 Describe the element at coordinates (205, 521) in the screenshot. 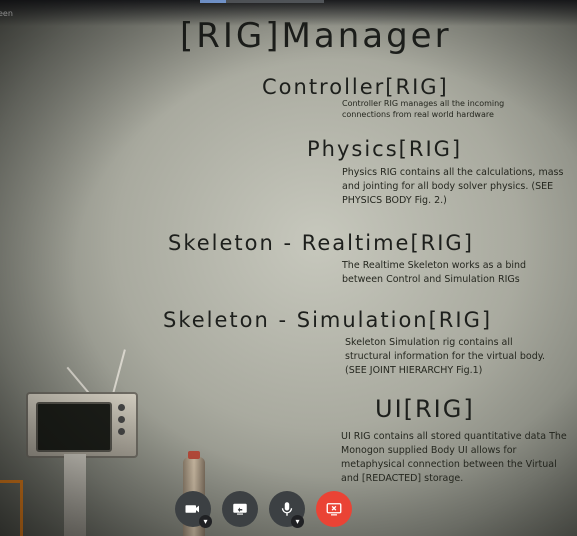

I see `camera-options-chevron-icon: ▾` at that location.